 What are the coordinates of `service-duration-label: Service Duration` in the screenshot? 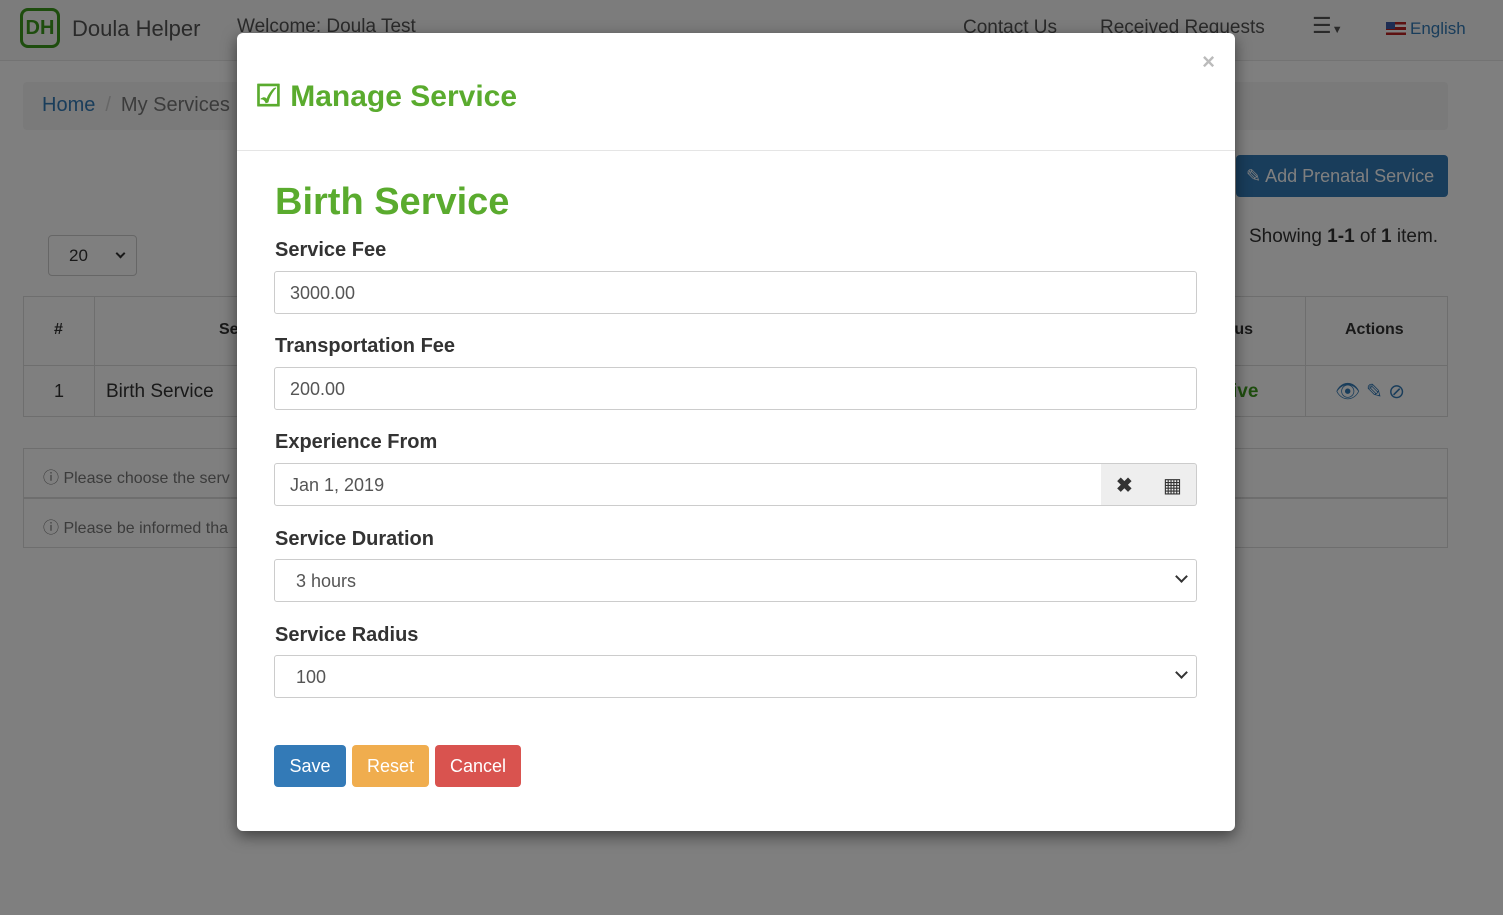 It's located at (354, 539).